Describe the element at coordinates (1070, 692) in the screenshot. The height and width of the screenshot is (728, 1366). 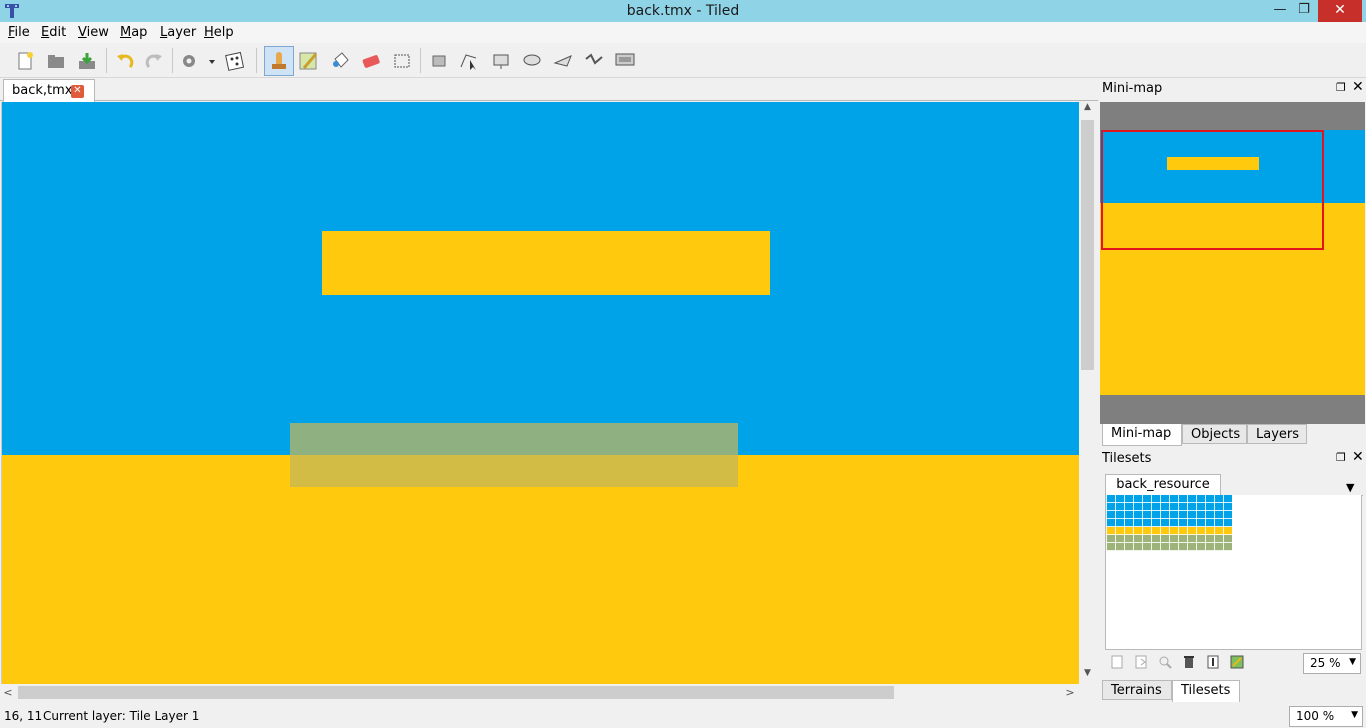
I see `scroll-right-arrow: >` at that location.